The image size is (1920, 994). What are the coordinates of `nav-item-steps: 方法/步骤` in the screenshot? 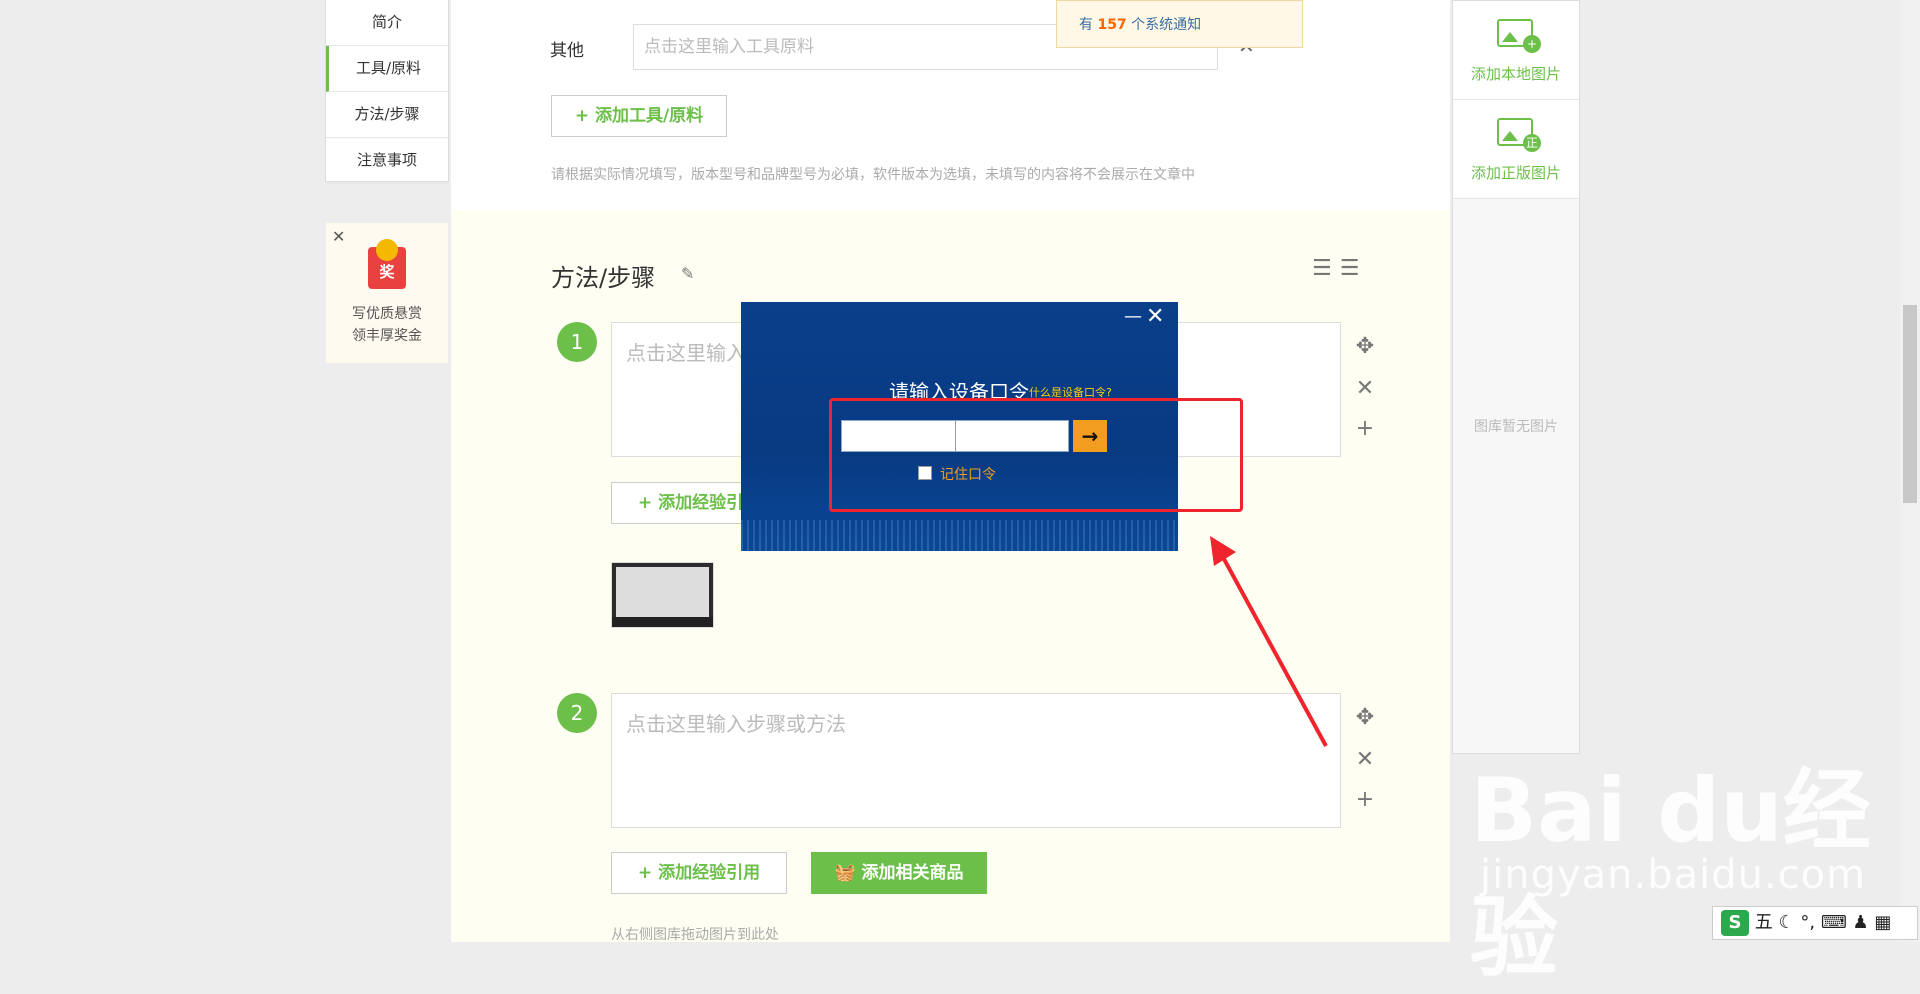 It's located at (387, 115).